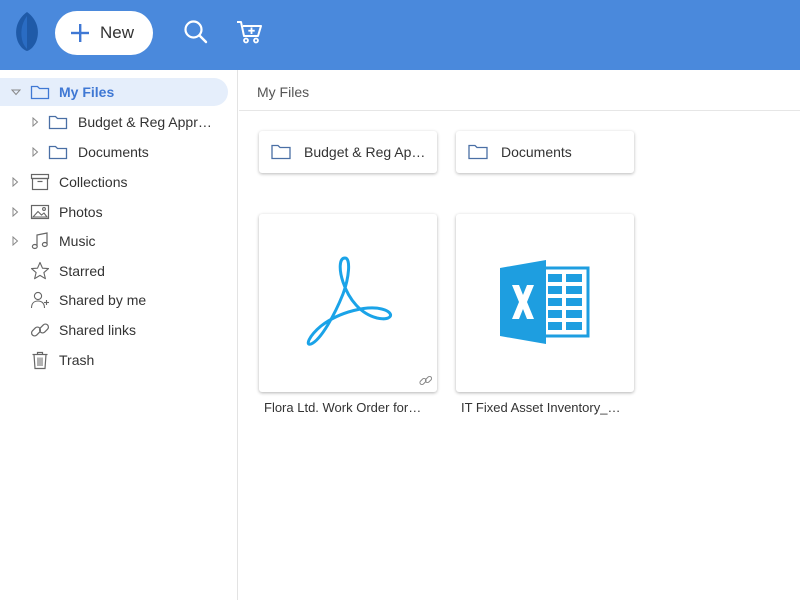  I want to click on store-button, so click(249, 32).